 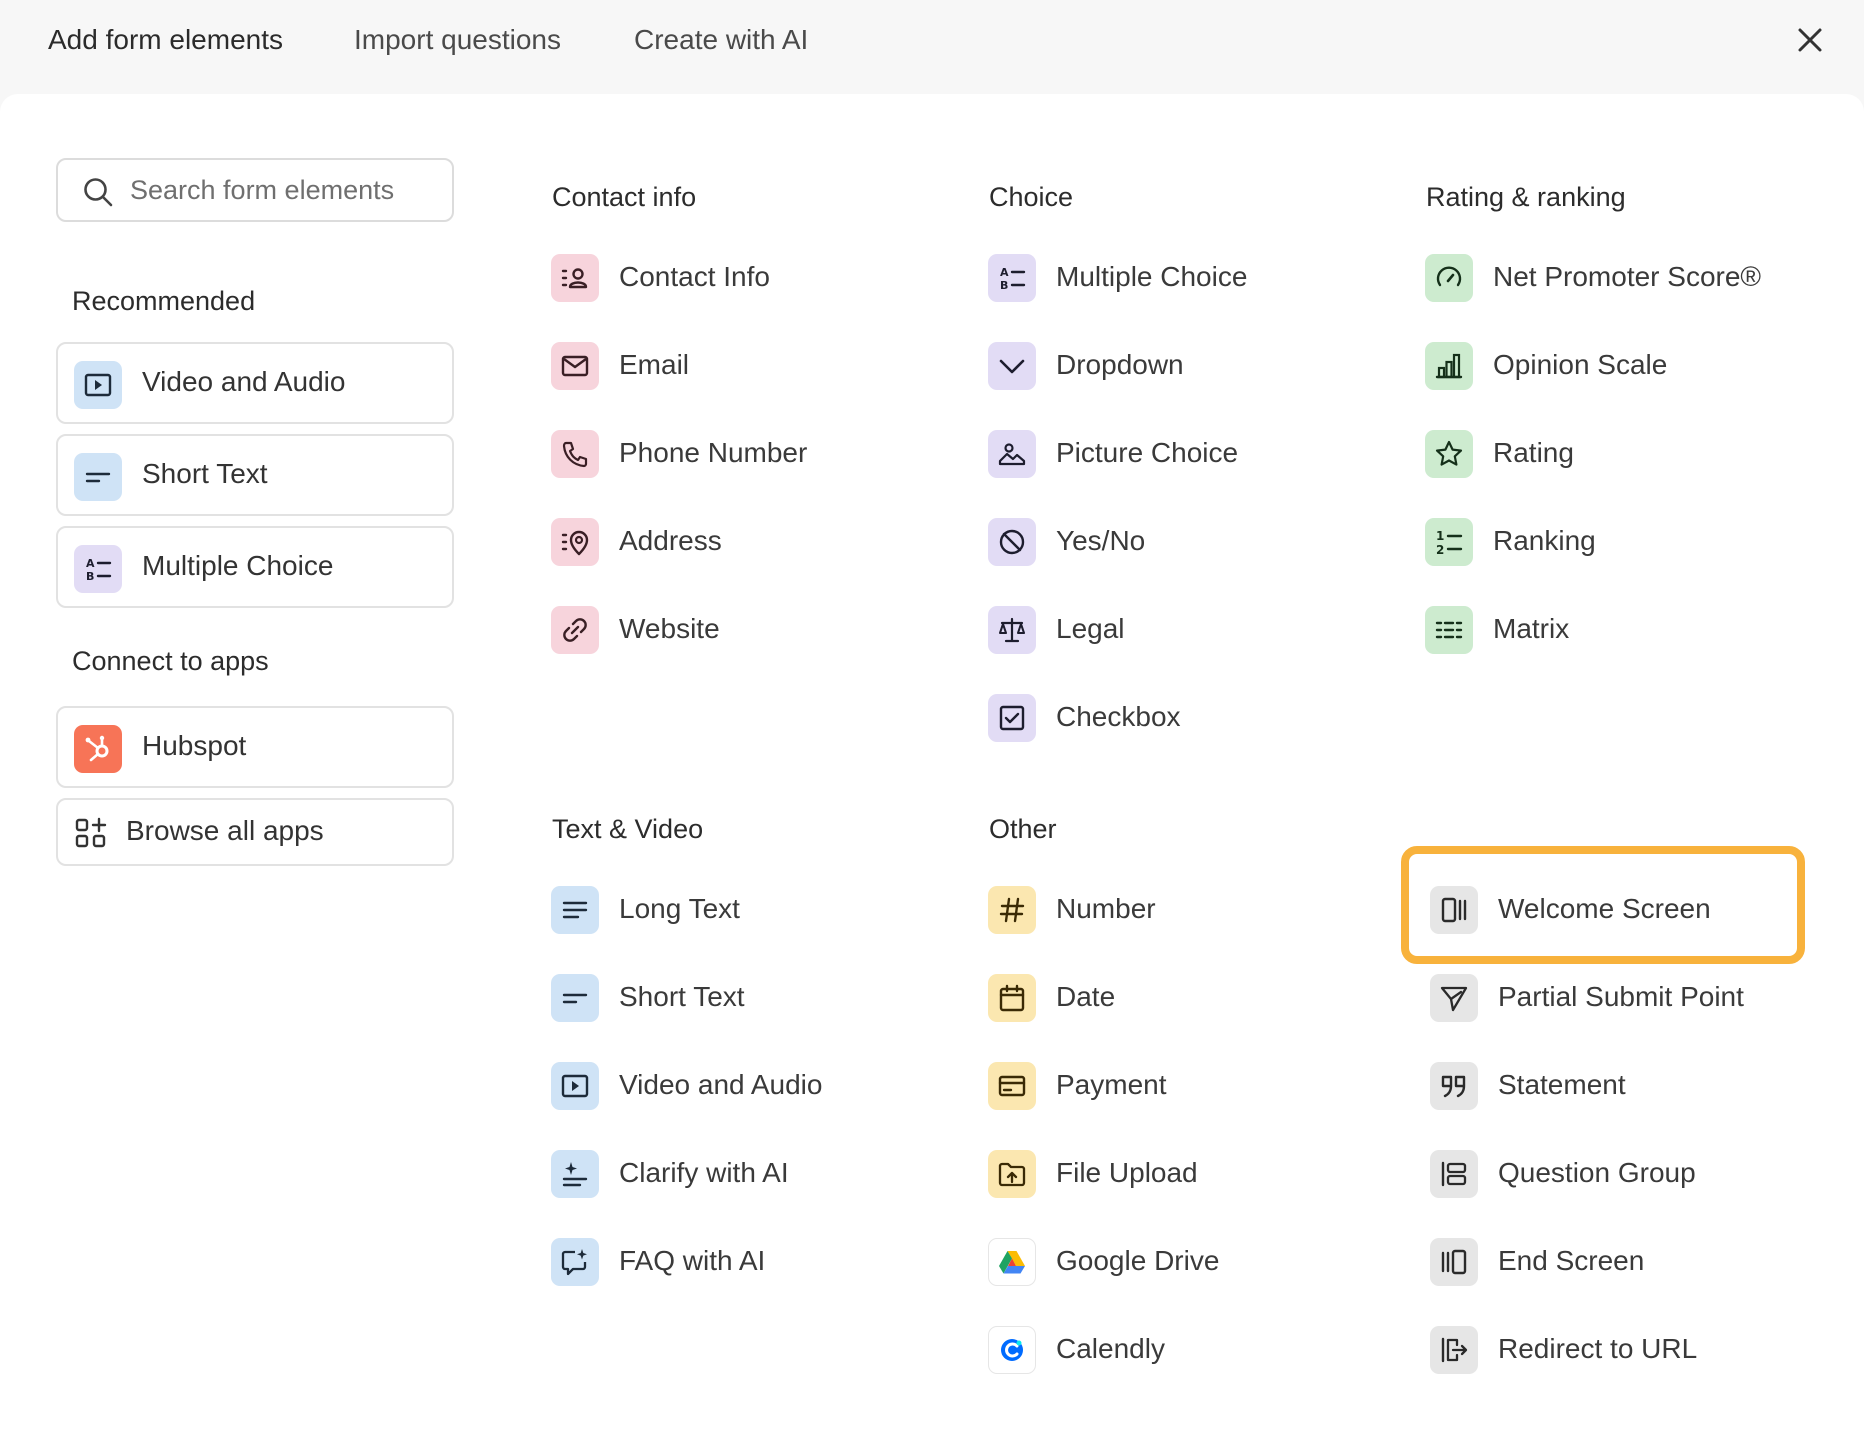 I want to click on gauge-icon, so click(x=1449, y=278).